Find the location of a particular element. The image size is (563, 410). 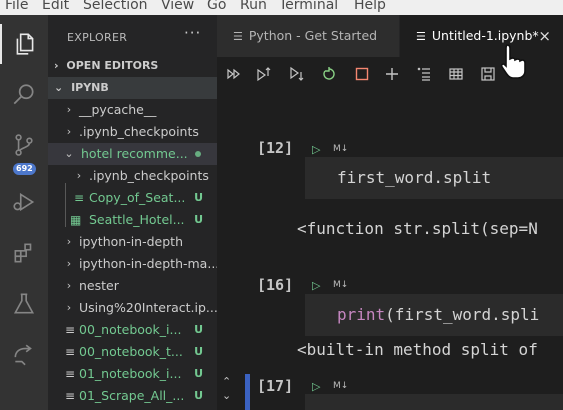

cell-output: <built-in method split of is located at coordinates (417, 349).